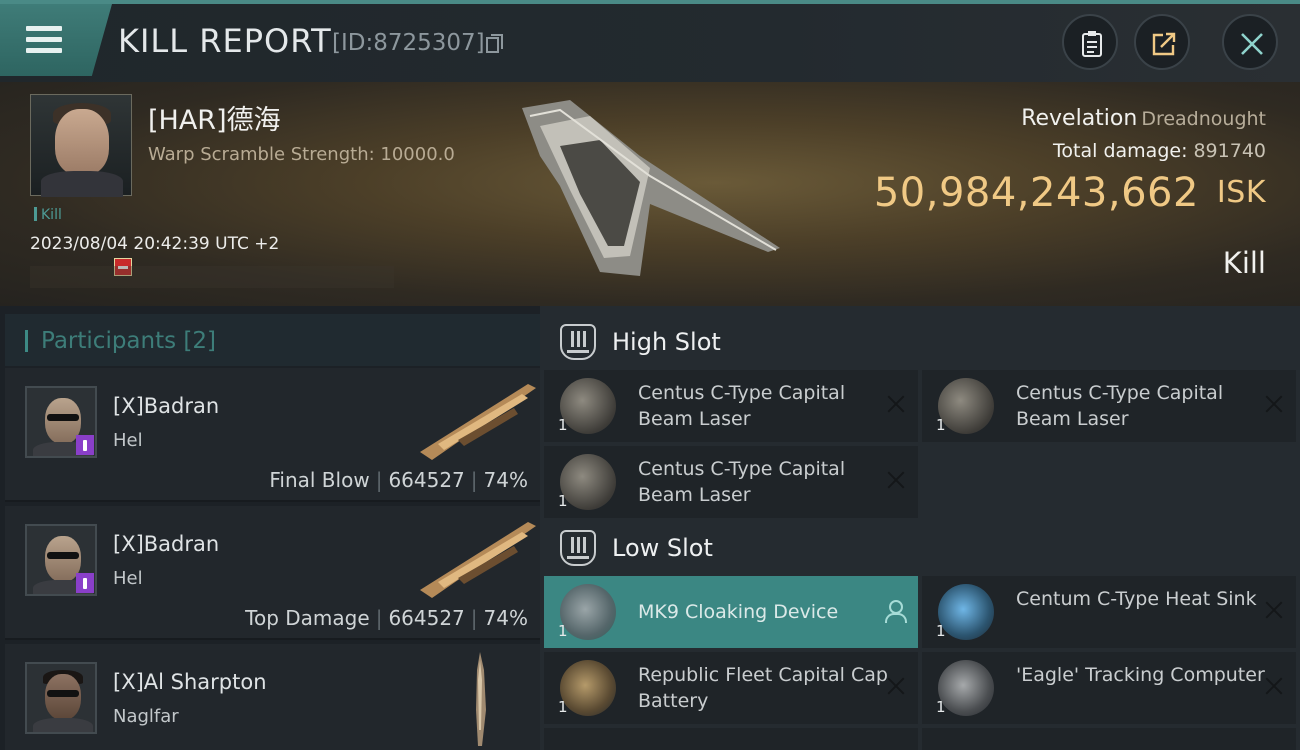 This screenshot has width=1300, height=750. I want to click on tracking-computer-icon, so click(966, 688).